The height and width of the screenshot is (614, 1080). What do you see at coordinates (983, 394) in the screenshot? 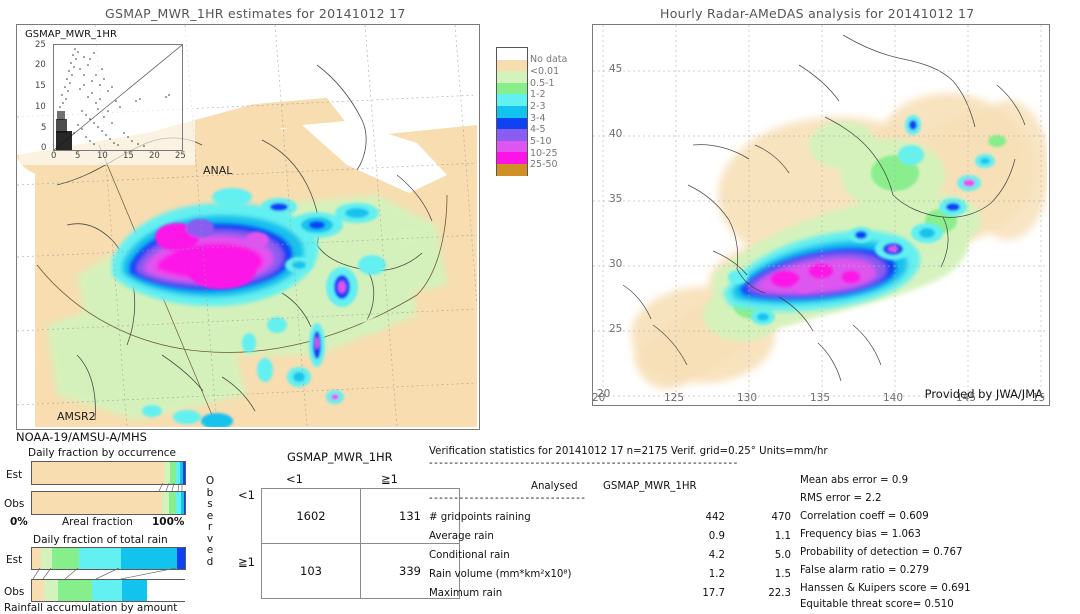
I see `map-credit: Provided by JWA/JMA` at bounding box center [983, 394].